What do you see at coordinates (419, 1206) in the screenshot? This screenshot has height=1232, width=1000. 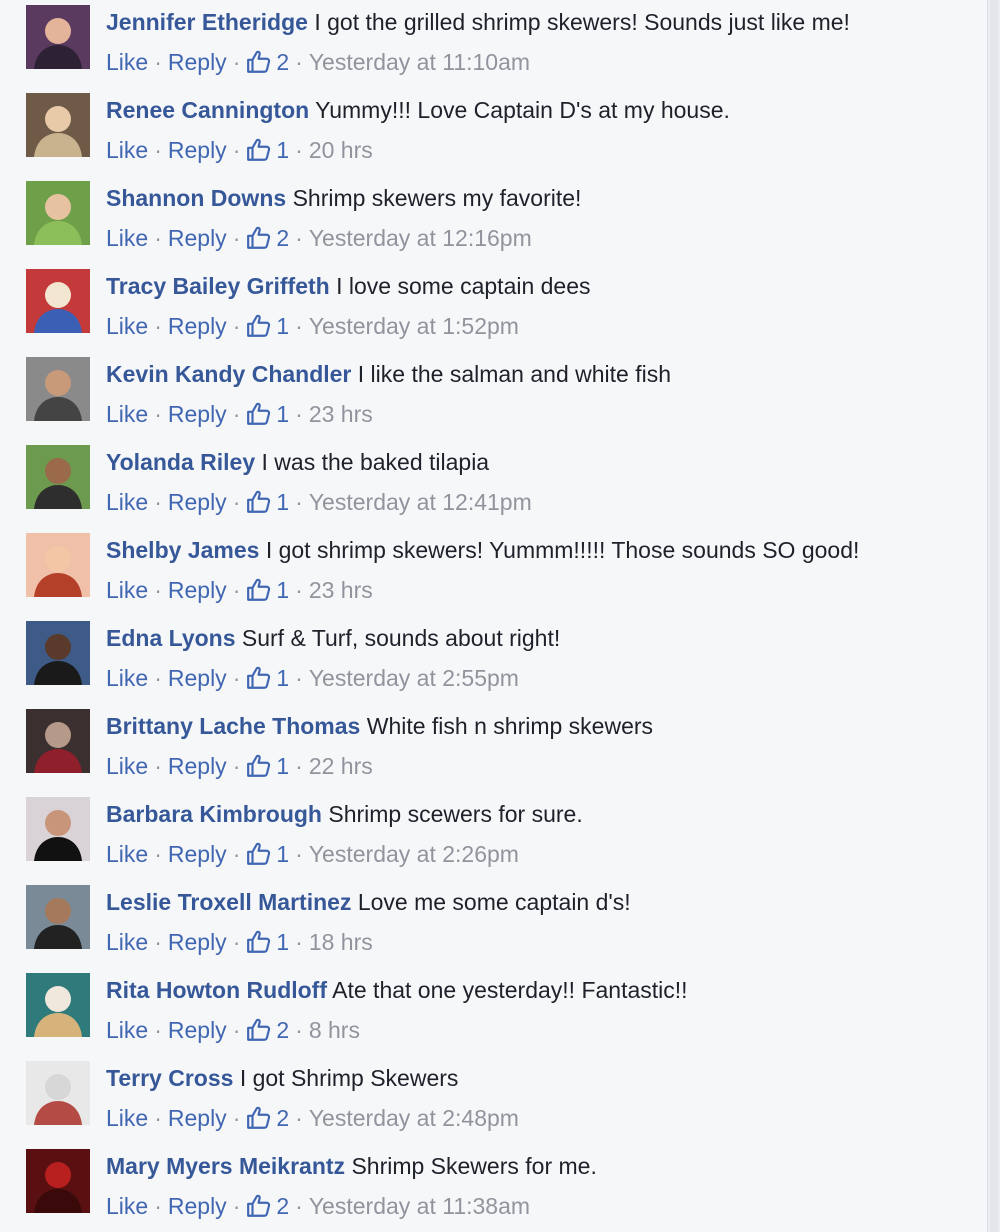 I see `comment-timestamp: Yesterday at 11:38am` at bounding box center [419, 1206].